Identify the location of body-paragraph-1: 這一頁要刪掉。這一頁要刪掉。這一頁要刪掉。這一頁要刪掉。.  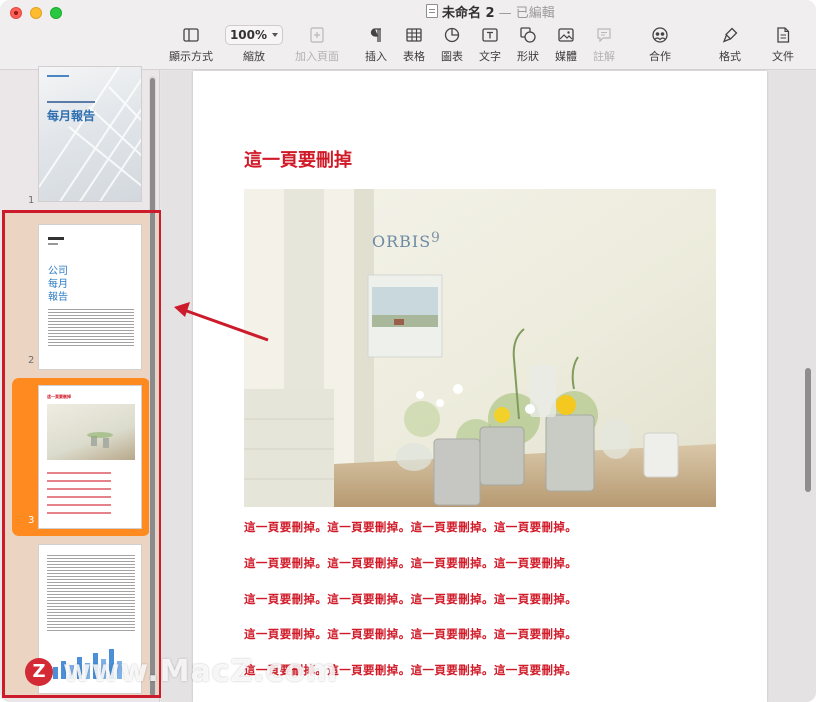
(410, 527).